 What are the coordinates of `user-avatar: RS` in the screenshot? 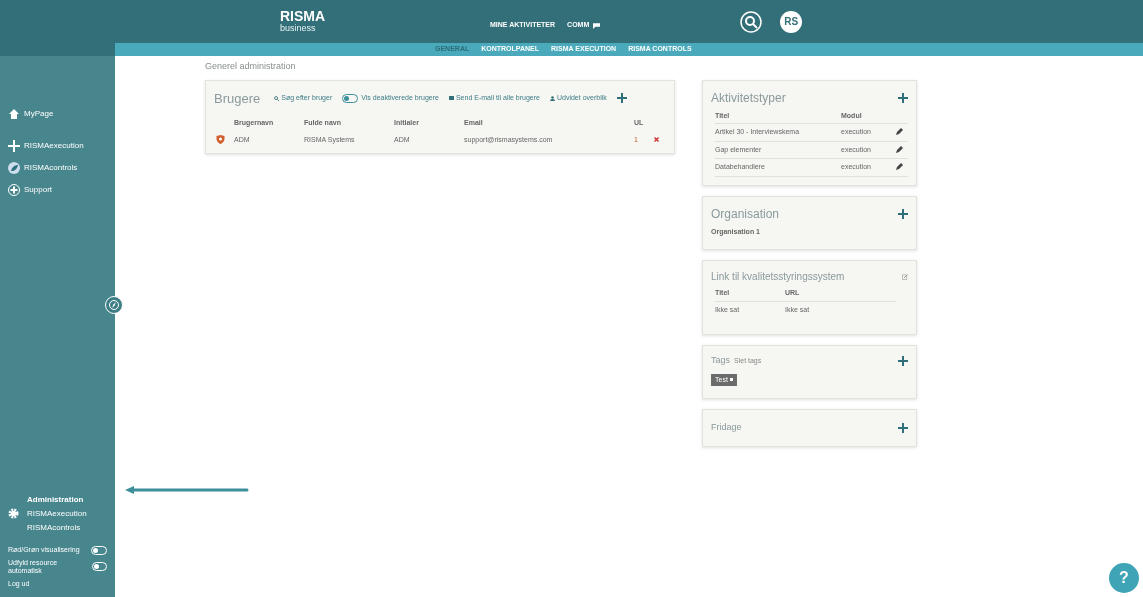 It's located at (791, 21).